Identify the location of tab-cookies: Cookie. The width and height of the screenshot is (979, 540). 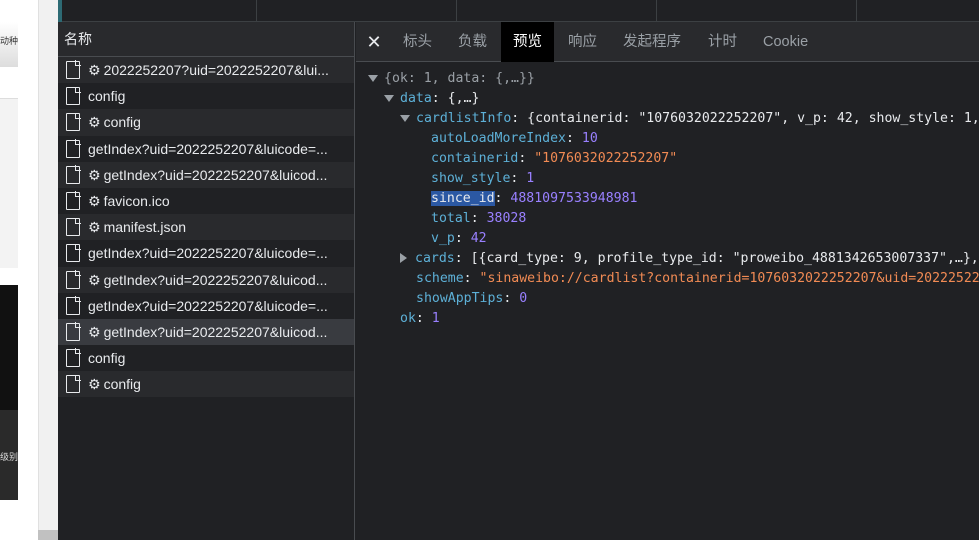
(785, 42).